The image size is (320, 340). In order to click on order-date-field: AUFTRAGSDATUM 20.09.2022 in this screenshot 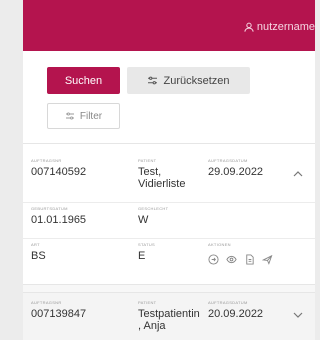, I will do `click(236, 310)`.